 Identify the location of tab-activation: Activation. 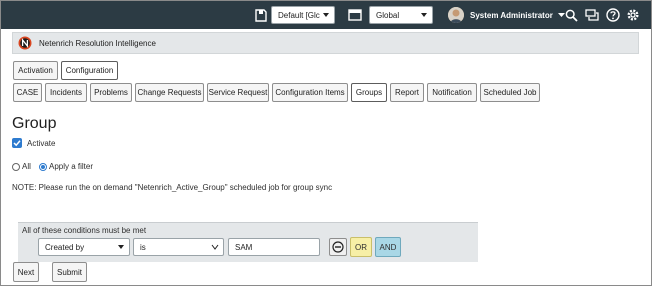
(35, 70).